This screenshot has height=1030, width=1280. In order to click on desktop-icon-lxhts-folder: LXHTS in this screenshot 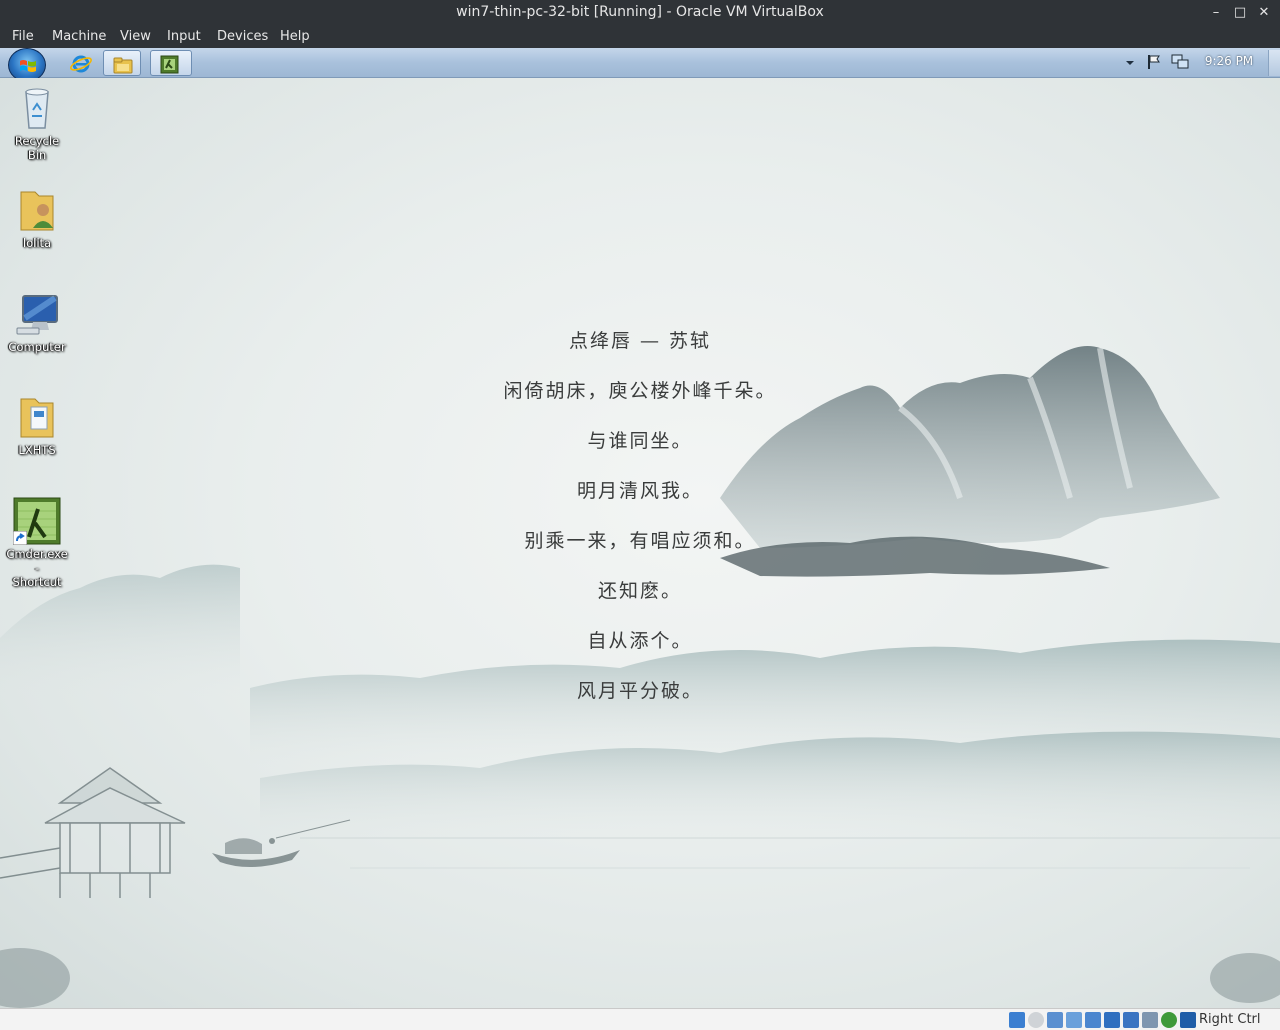, I will do `click(37, 425)`.